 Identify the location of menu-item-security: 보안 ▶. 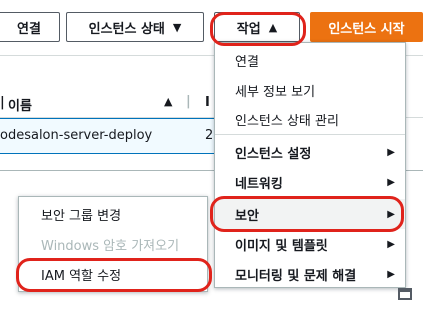
(310, 214).